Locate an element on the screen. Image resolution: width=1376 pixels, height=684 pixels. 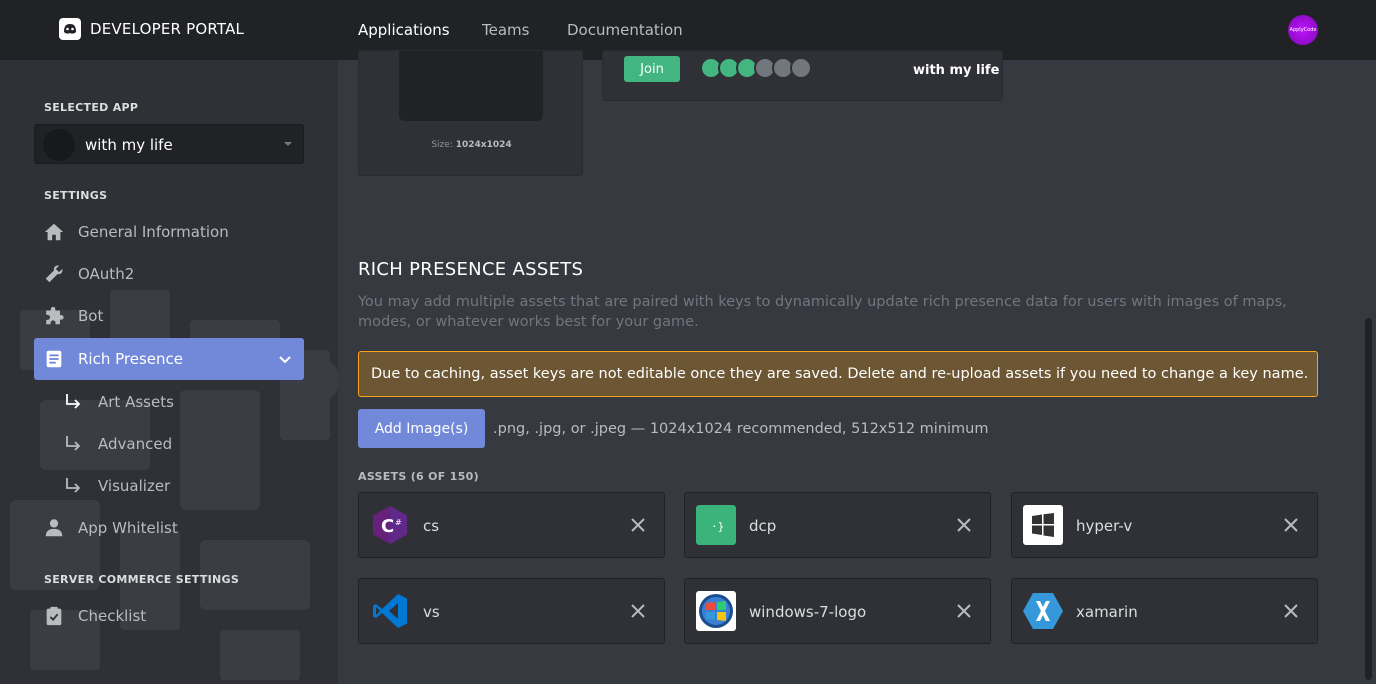
user-avatar: ApplyCode is located at coordinates (1303, 30).